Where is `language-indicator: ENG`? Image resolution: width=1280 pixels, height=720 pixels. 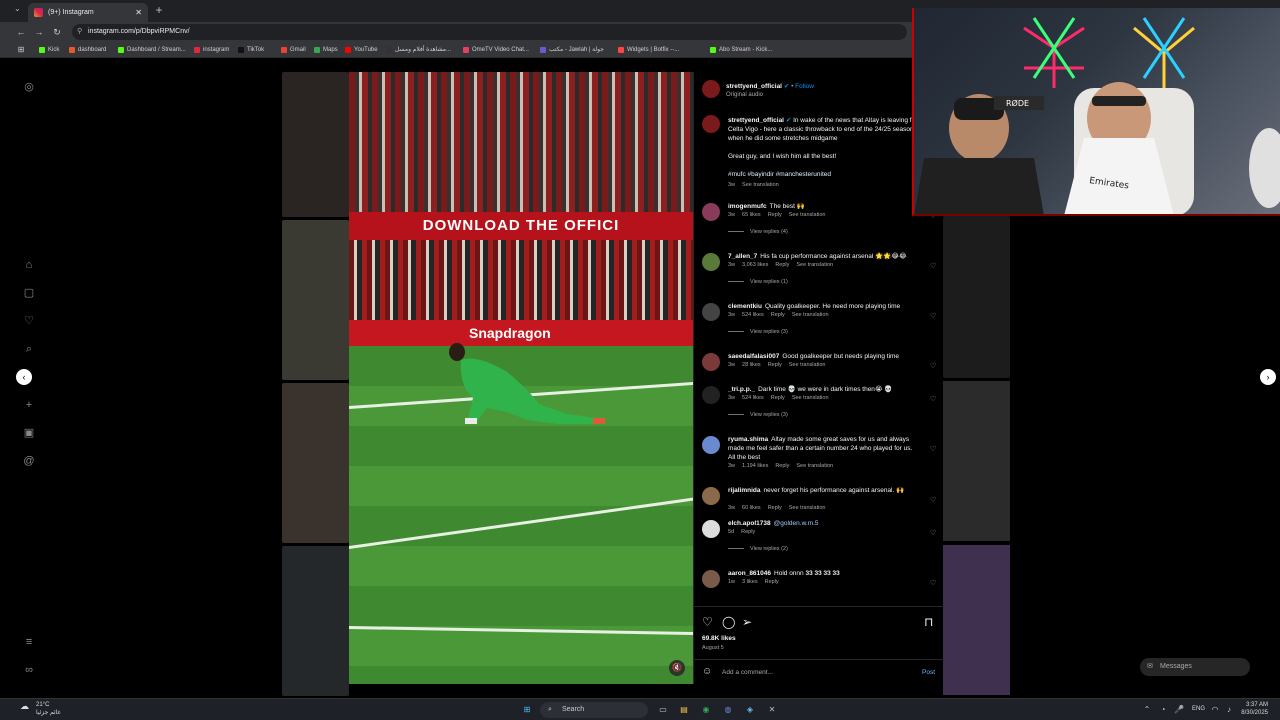 language-indicator: ENG is located at coordinates (1198, 709).